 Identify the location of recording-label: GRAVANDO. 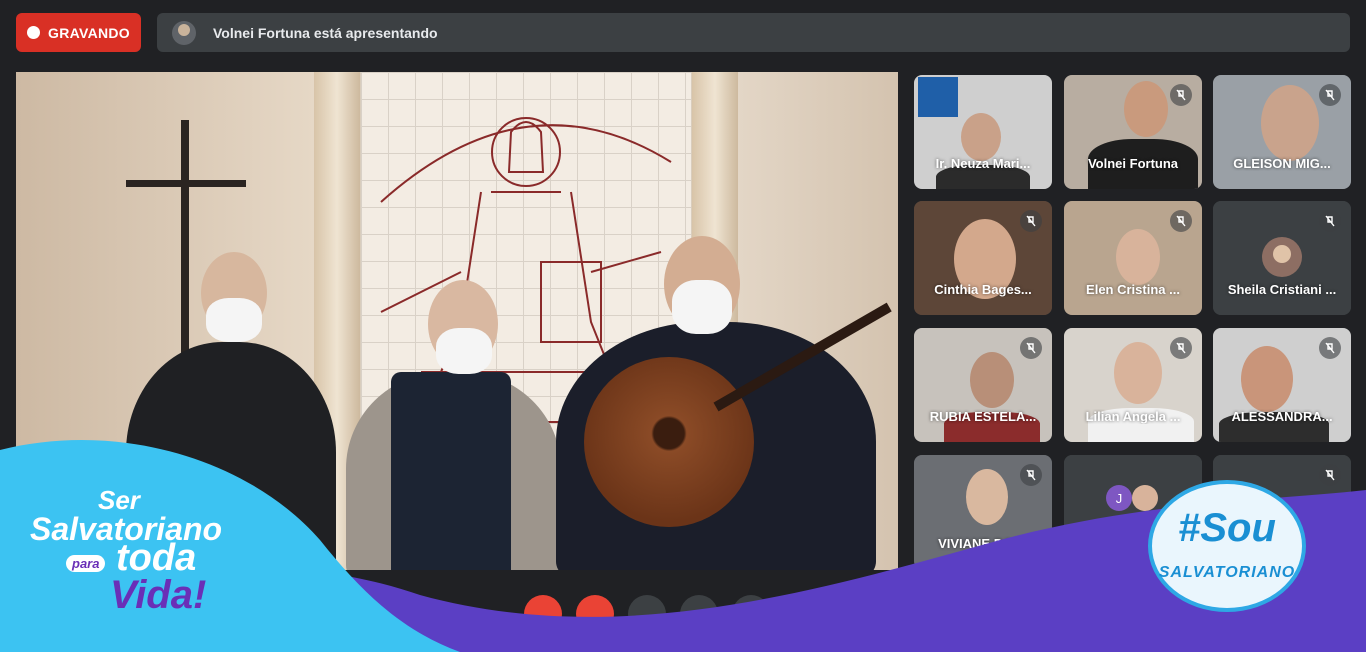
(89, 32).